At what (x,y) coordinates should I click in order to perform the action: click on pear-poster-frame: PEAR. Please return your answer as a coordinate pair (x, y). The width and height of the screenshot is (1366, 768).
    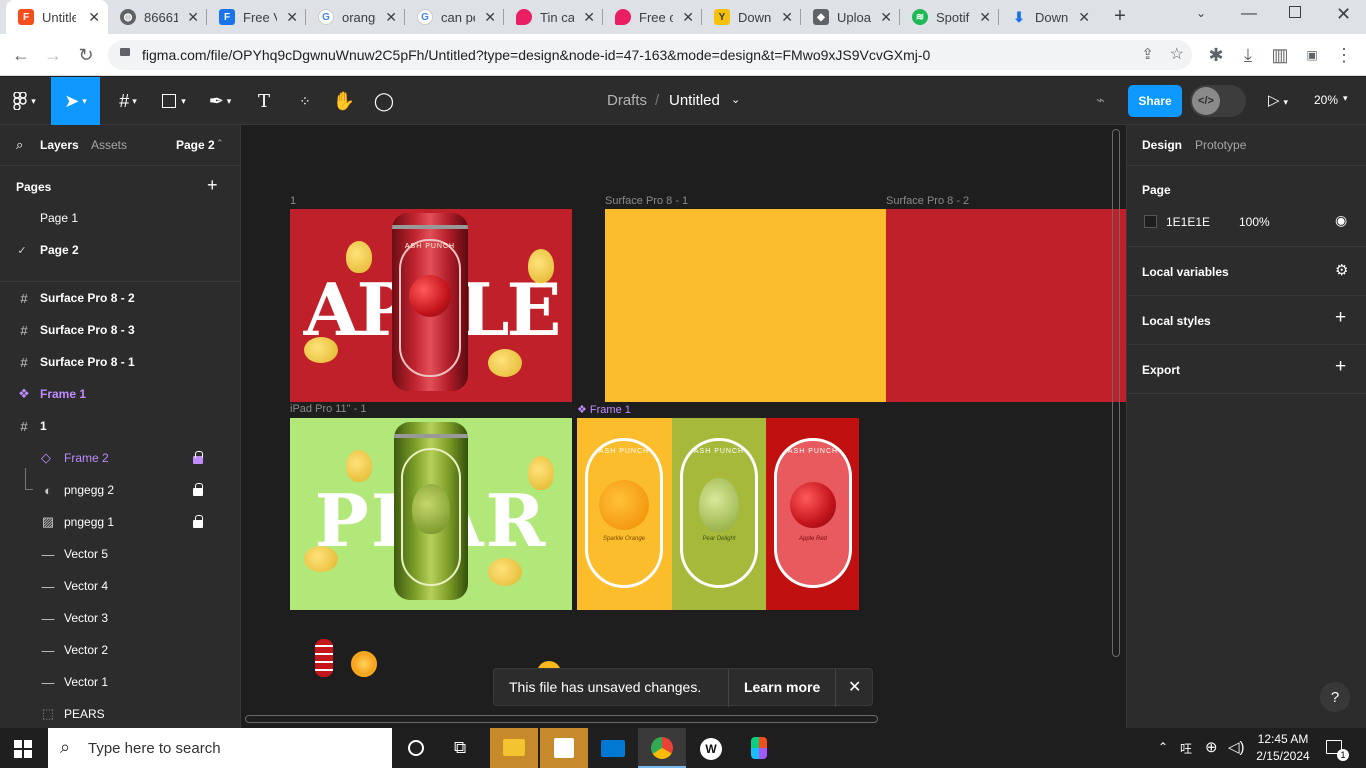
    Looking at the image, I should click on (431, 514).